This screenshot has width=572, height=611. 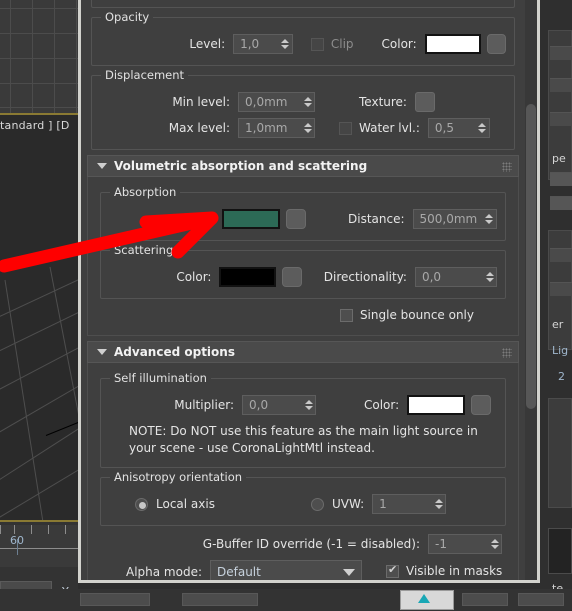 I want to click on directionality-value: 0,0, so click(x=431, y=277).